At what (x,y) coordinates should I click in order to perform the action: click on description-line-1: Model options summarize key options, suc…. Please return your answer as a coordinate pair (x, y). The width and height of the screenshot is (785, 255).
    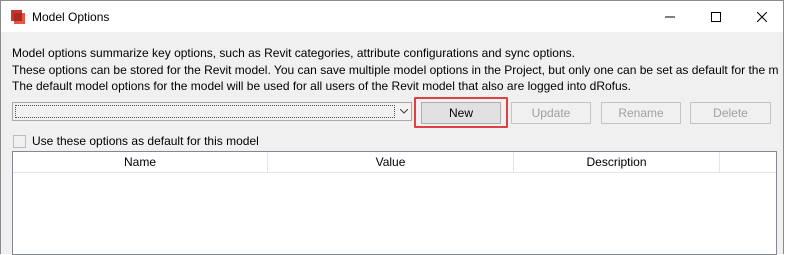
    Looking at the image, I should click on (293, 53).